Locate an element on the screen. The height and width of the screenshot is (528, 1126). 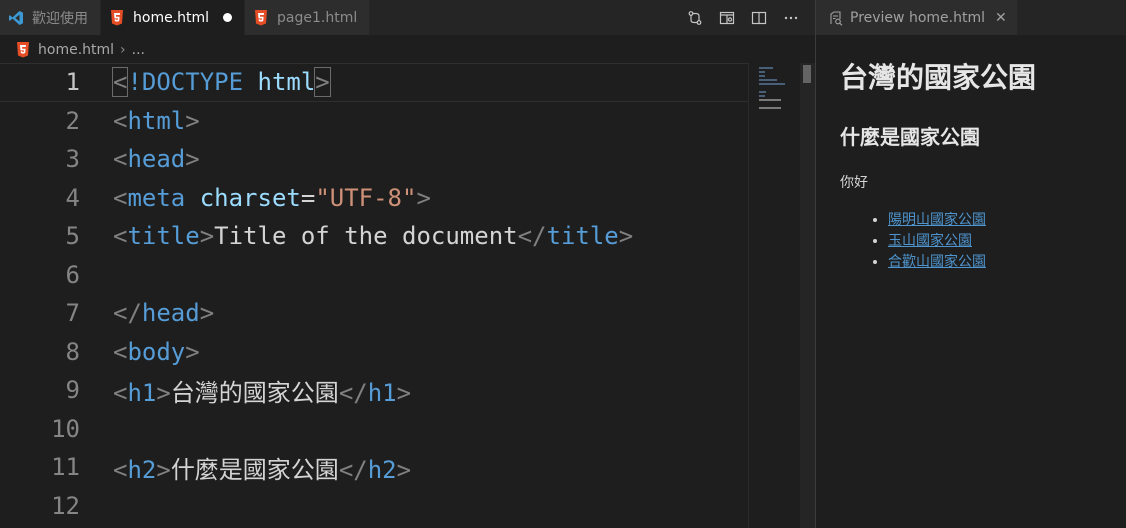
line-number: 3 is located at coordinates (72, 159).